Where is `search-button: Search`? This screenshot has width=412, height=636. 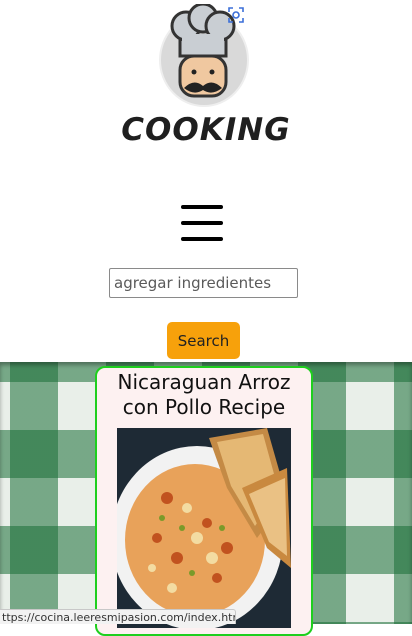
search-button: Search is located at coordinates (203, 340).